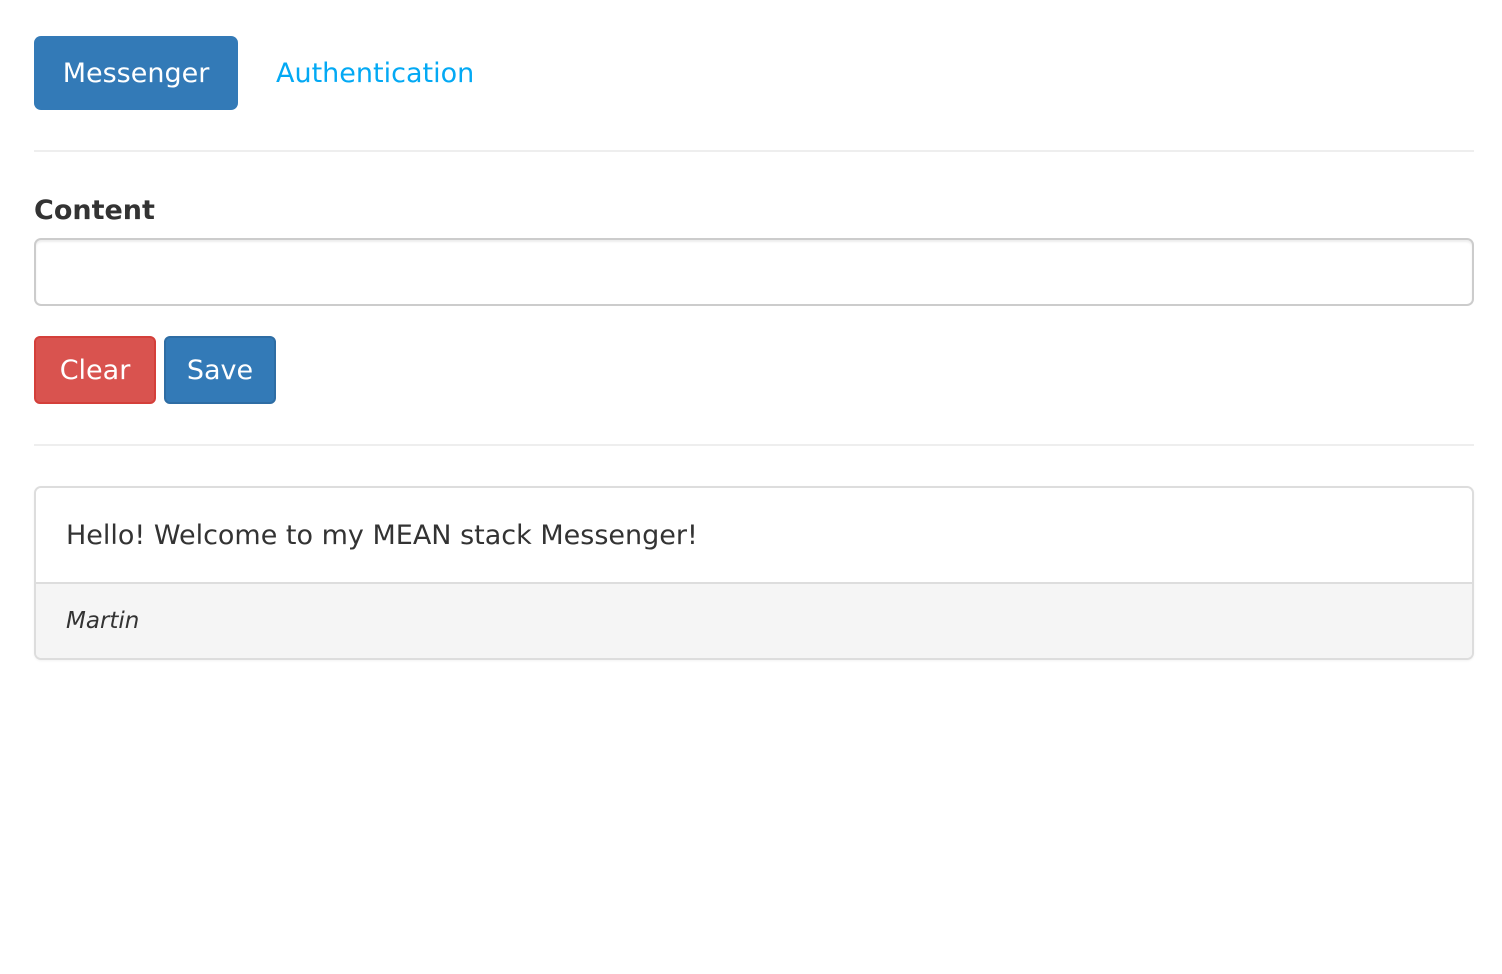  What do you see at coordinates (95, 370) in the screenshot?
I see `clear-button: Clear` at bounding box center [95, 370].